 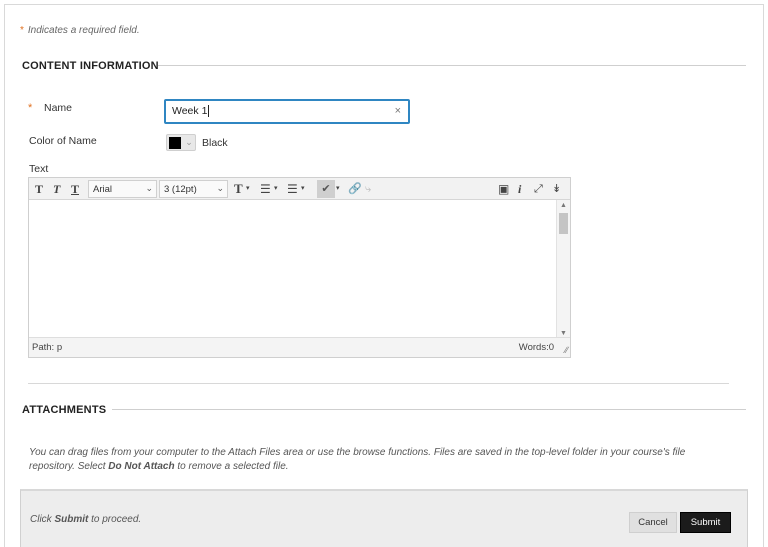 I want to click on cancel-button: Cancel, so click(x=653, y=522).